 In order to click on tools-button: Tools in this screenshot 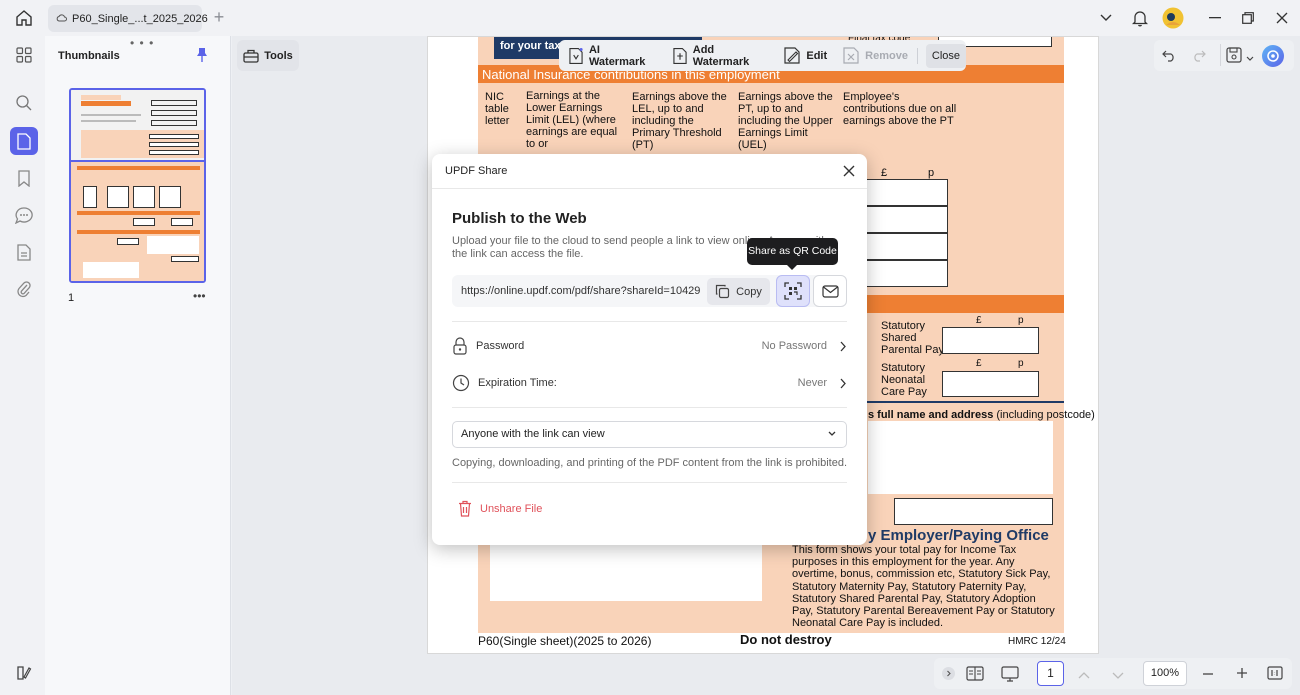, I will do `click(268, 55)`.